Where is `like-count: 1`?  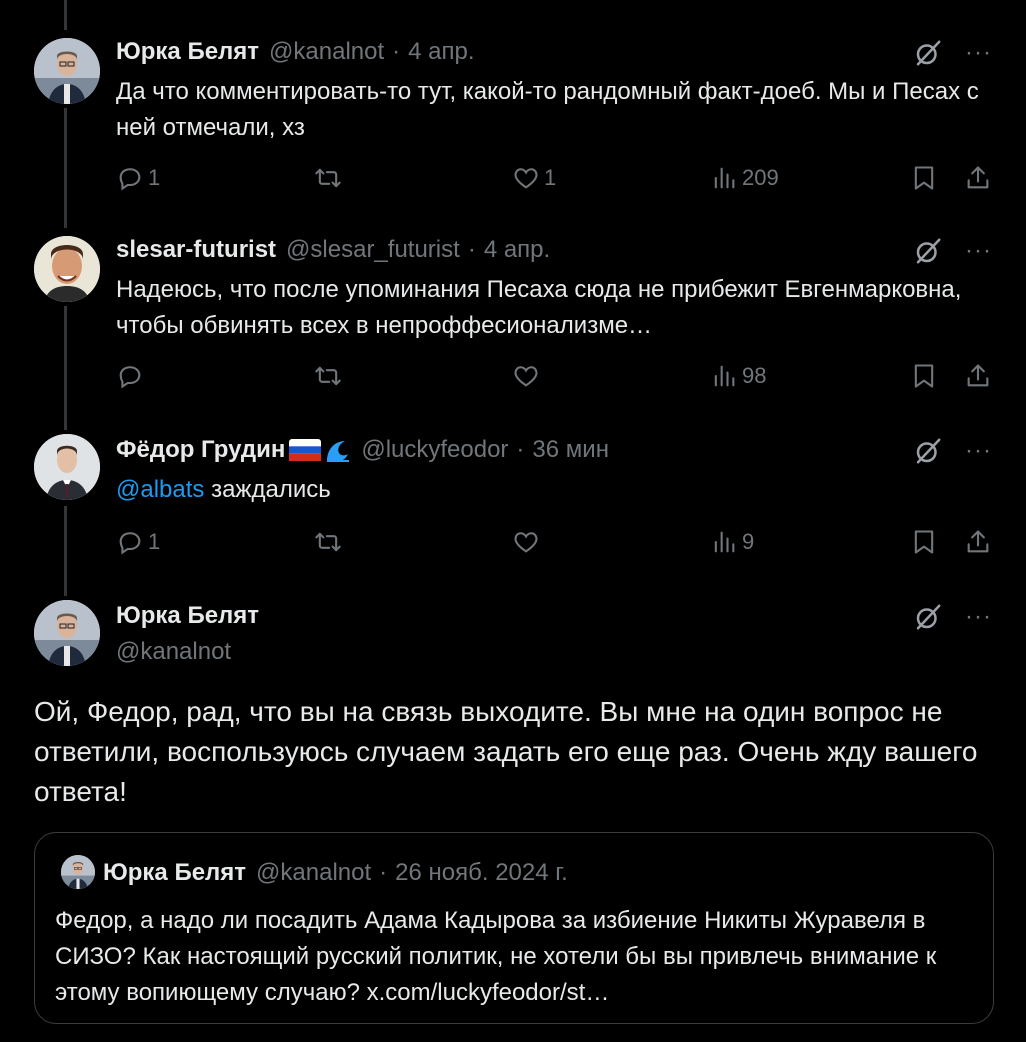 like-count: 1 is located at coordinates (550, 177).